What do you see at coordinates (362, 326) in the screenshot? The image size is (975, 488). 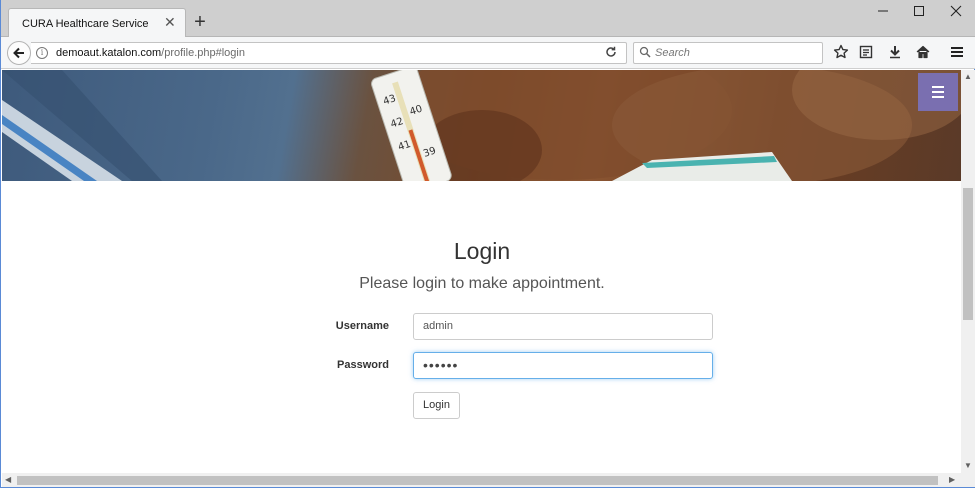 I see `username-label: Username` at bounding box center [362, 326].